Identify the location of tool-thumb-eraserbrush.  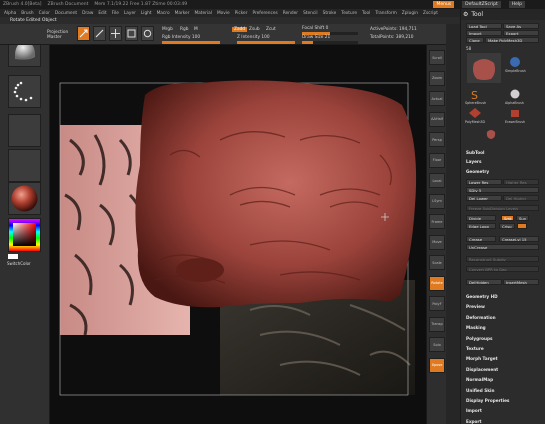
(515, 113).